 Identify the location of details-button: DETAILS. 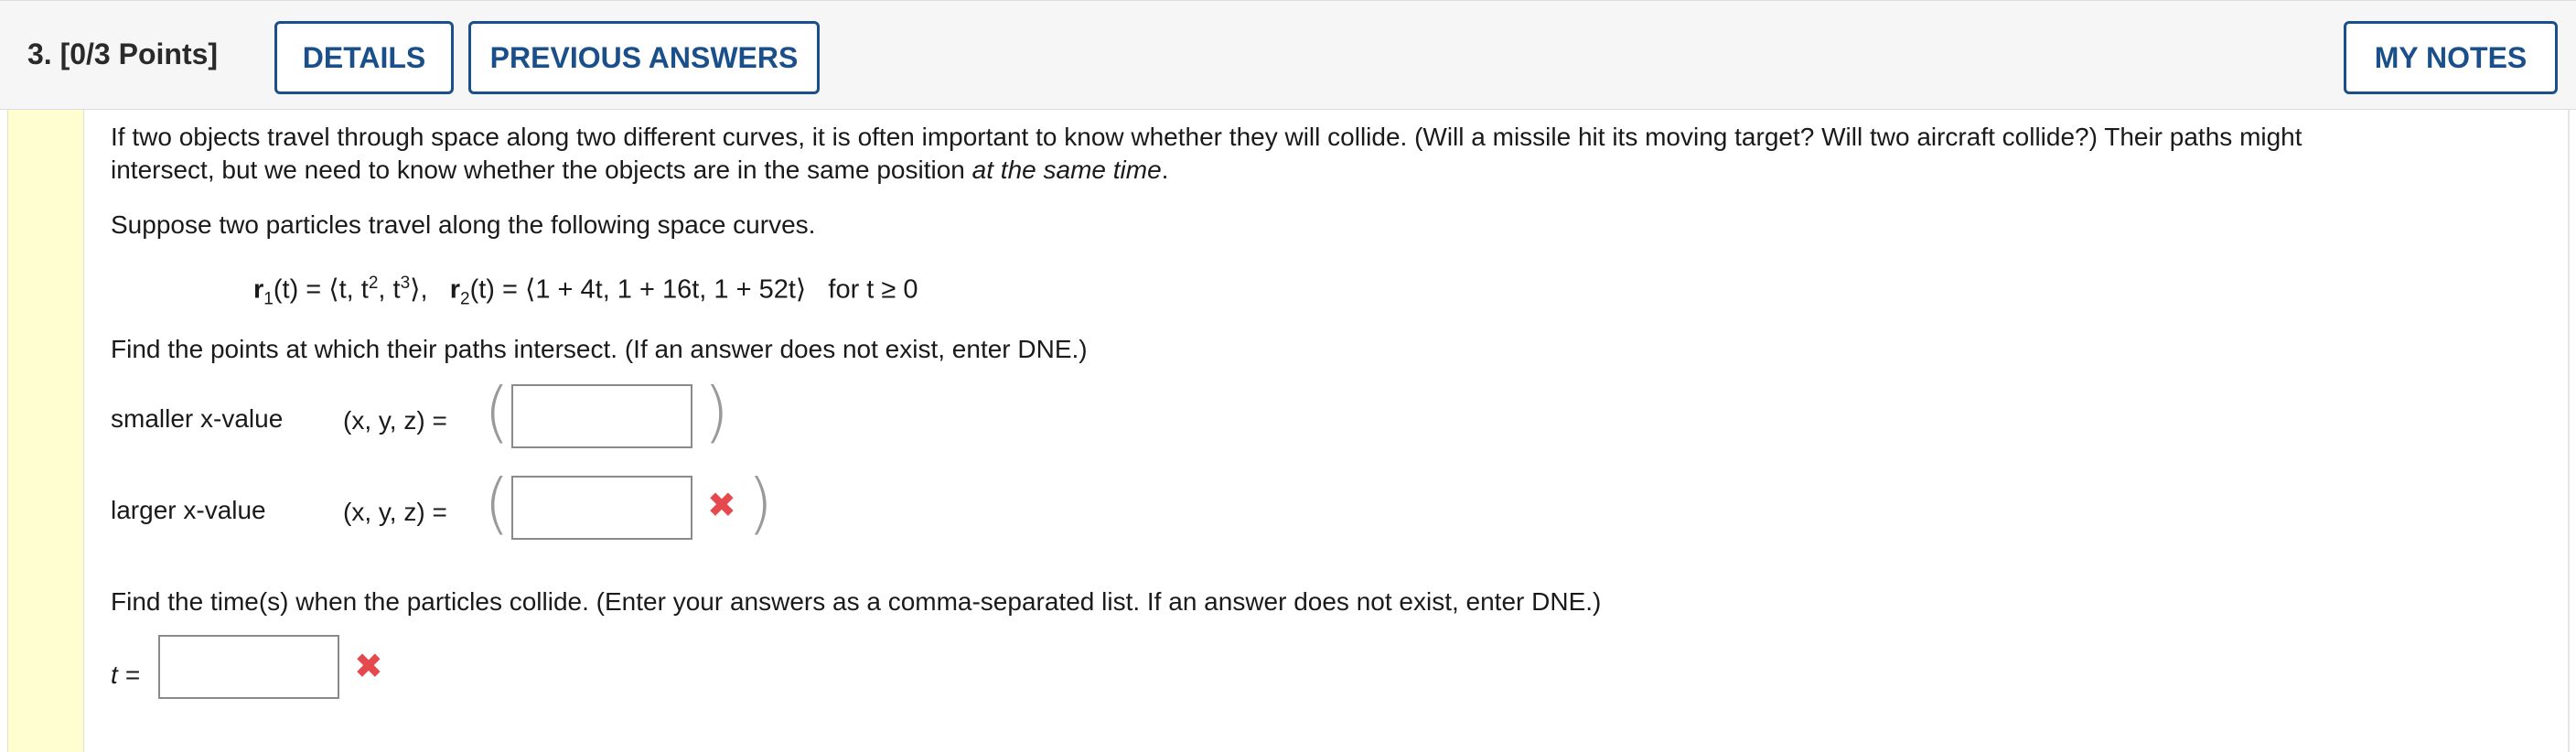
(364, 57).